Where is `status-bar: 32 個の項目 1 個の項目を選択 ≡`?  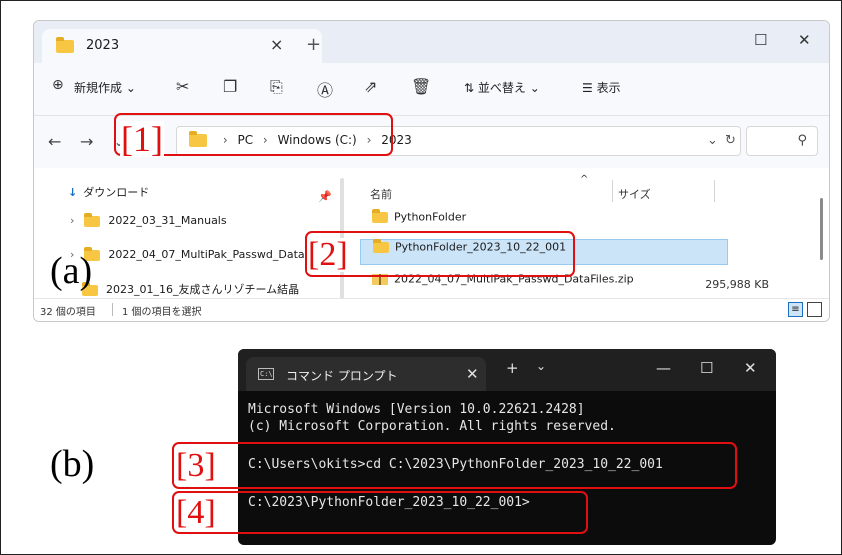 status-bar: 32 個の項目 1 個の項目を選択 ≡ is located at coordinates (431, 309).